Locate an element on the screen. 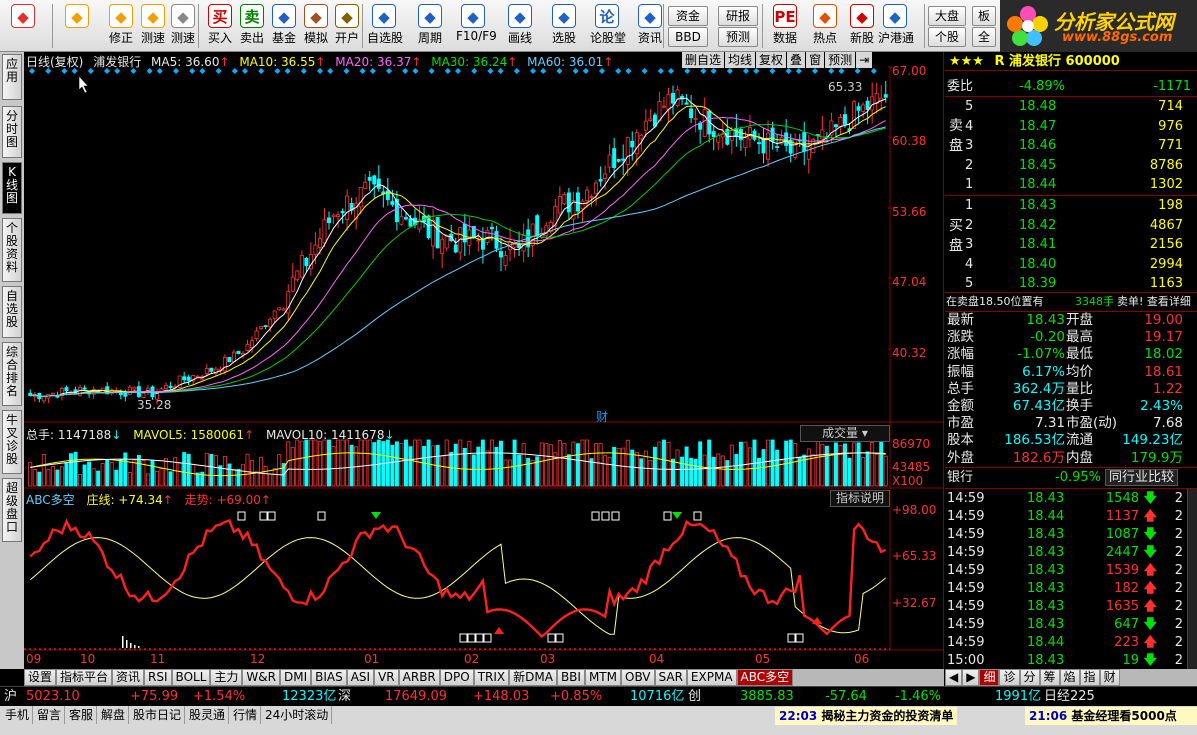 The width and height of the screenshot is (1197, 735). sector-name: 银行 is located at coordinates (960, 477).